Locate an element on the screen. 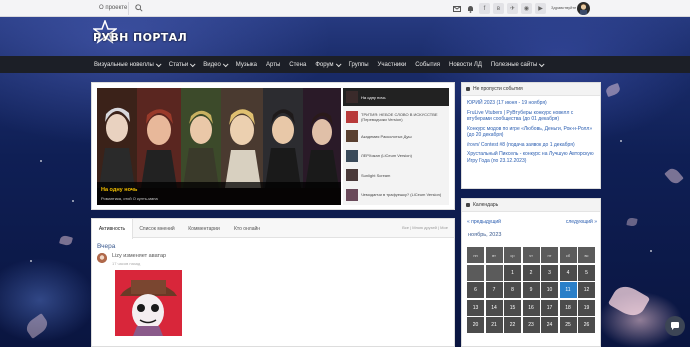 This screenshot has height=347, width=690. slide-list-item: ЛЕРХикан (LiCeum Version) is located at coordinates (396, 156).